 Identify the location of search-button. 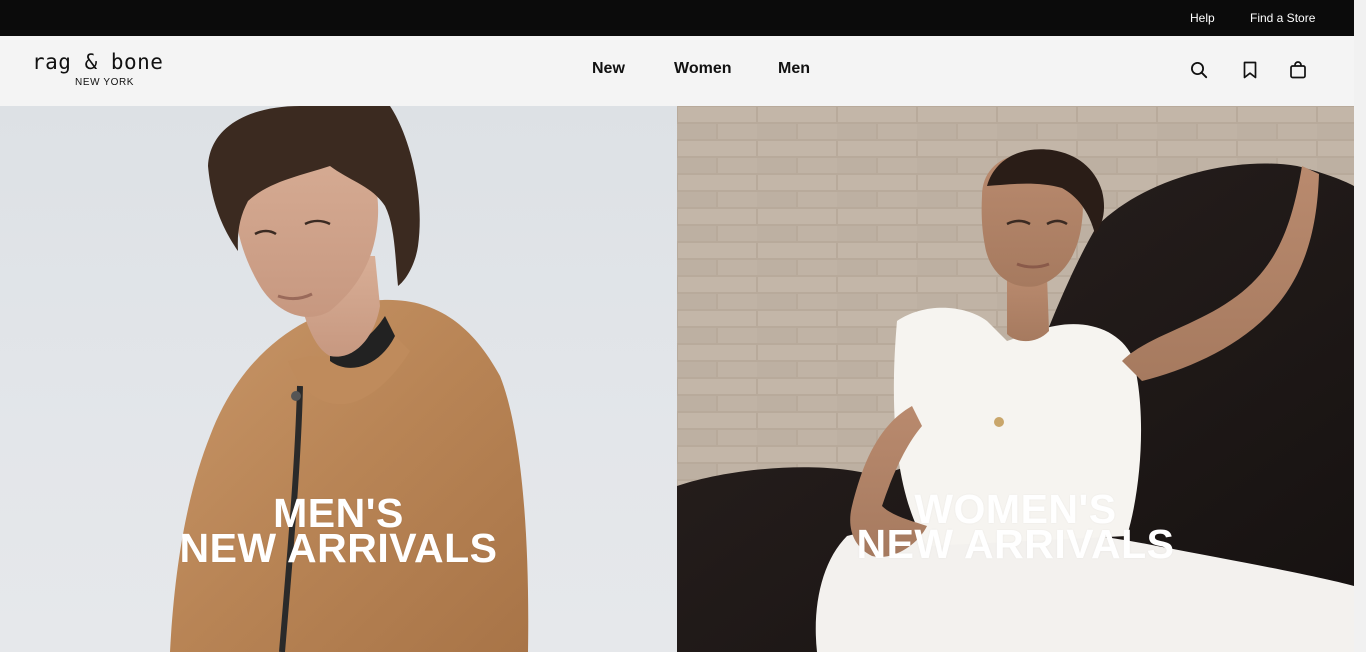
(1199, 70).